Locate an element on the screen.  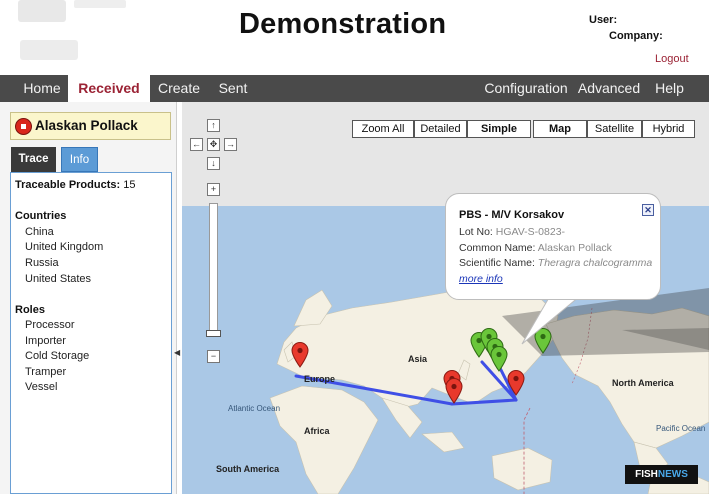
tab-info: Info is located at coordinates (79, 159).